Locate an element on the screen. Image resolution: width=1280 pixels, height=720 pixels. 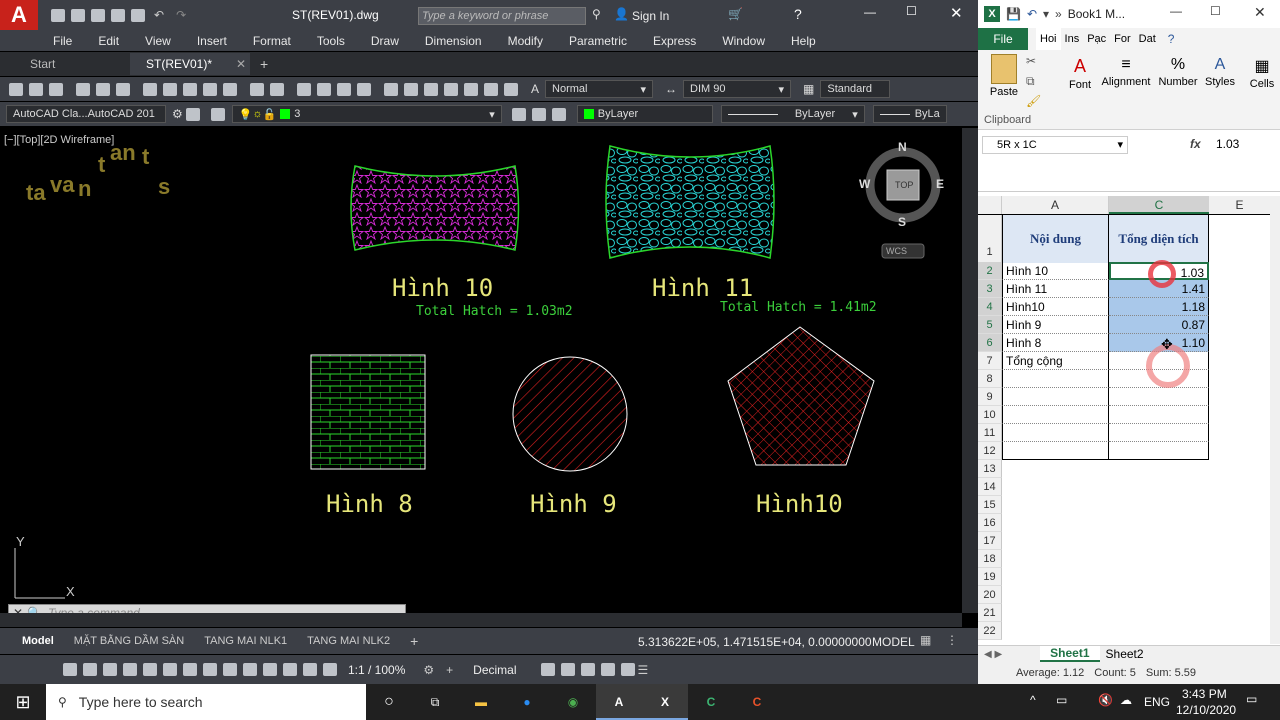
taskbar-search: ⚲ Type here to search is located at coordinates (206, 702).